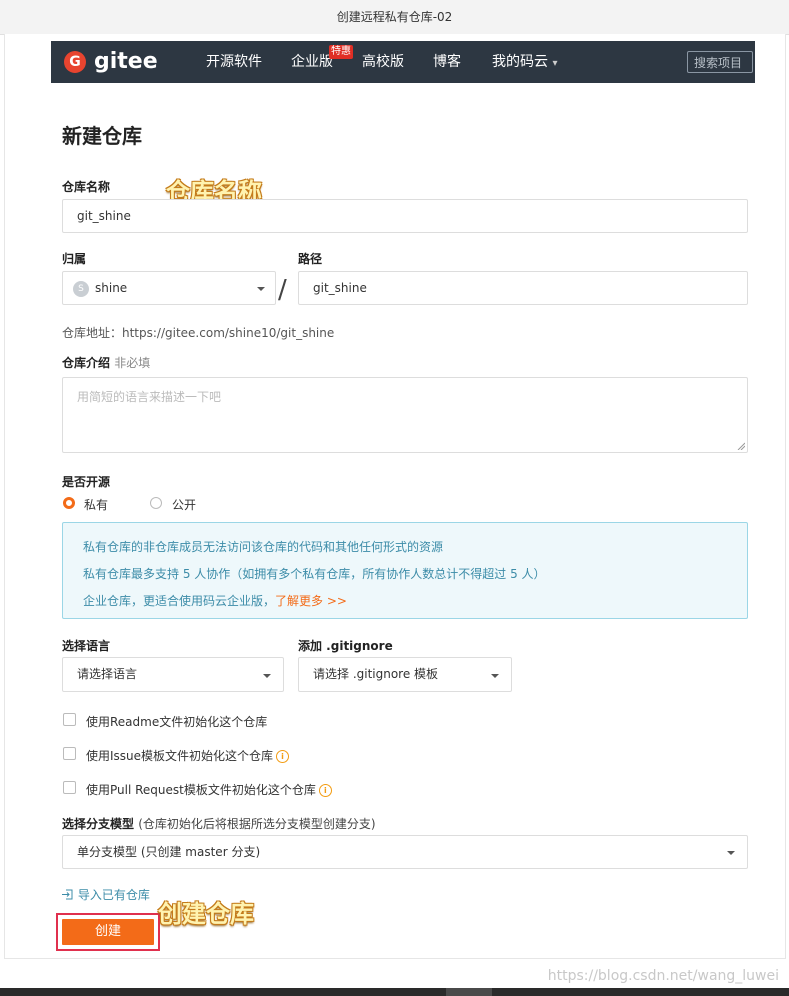  Describe the element at coordinates (383, 62) in the screenshot. I see `nav-university: 高校版` at that location.